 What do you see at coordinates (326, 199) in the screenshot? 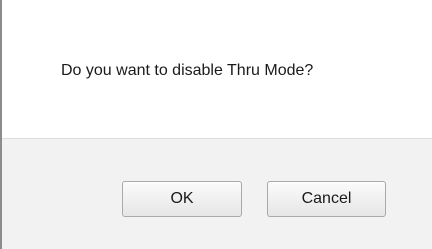
I see `cancel-button: Cancel` at bounding box center [326, 199].